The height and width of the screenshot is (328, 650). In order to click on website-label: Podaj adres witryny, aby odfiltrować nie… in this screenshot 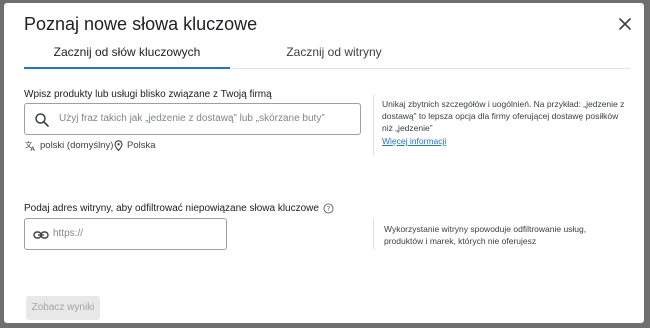, I will do `click(171, 208)`.